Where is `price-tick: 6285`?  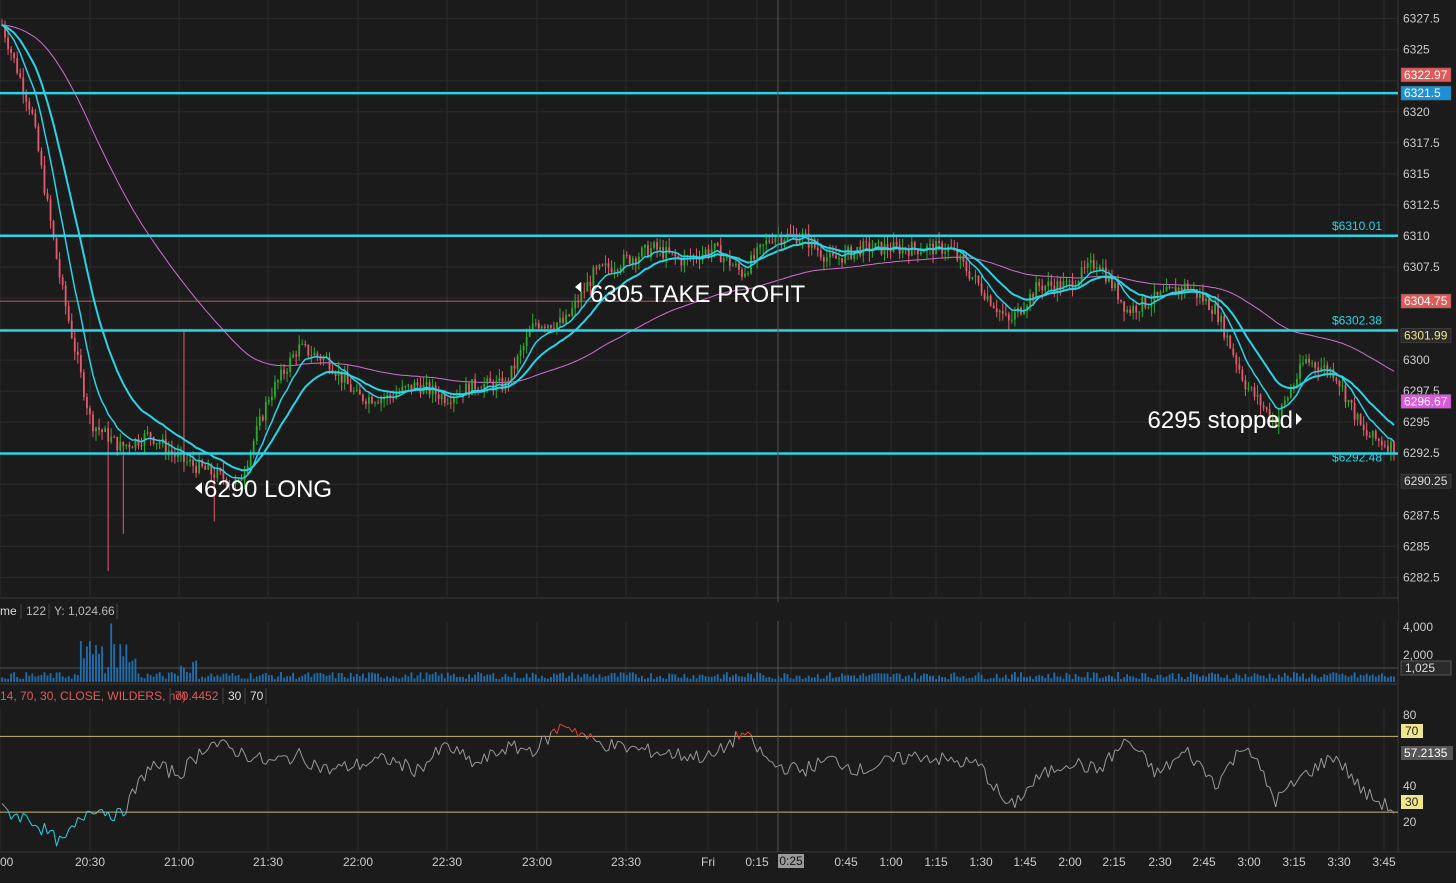 price-tick: 6285 is located at coordinates (1416, 546).